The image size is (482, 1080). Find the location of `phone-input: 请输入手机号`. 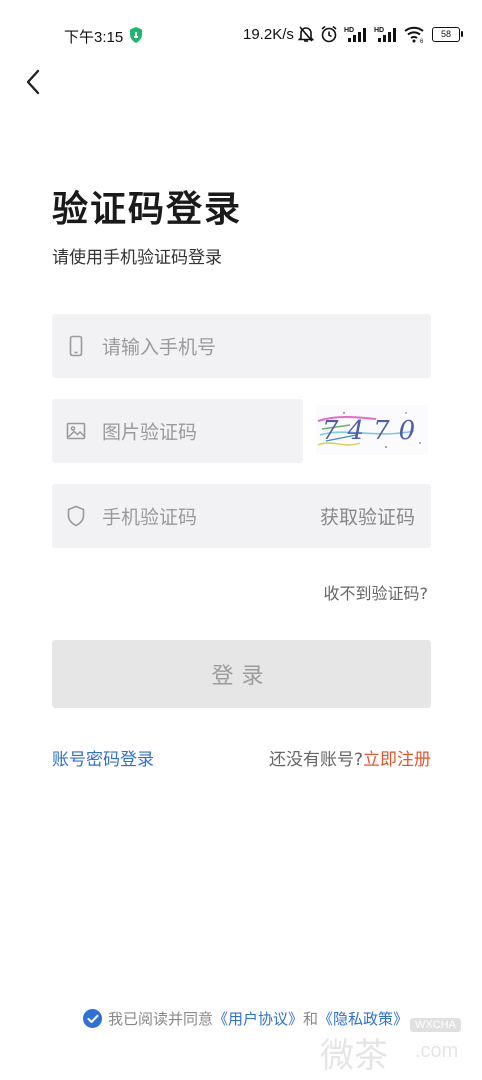

phone-input: 请输入手机号 is located at coordinates (241, 346).